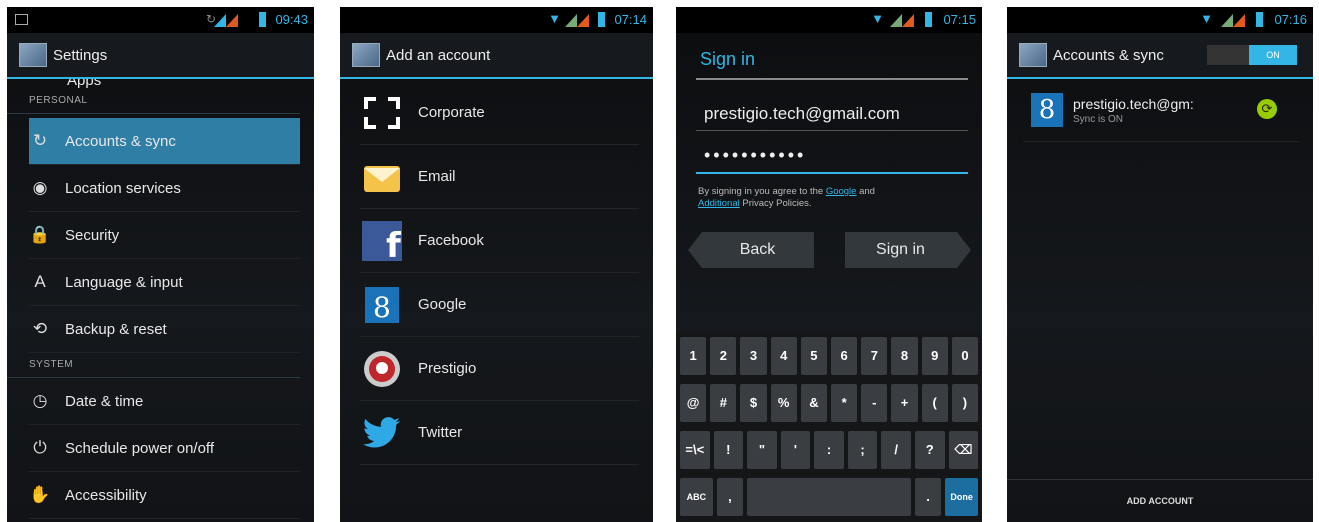 The image size is (1319, 522). What do you see at coordinates (757, 249) in the screenshot?
I see `back-button-label: Back` at bounding box center [757, 249].